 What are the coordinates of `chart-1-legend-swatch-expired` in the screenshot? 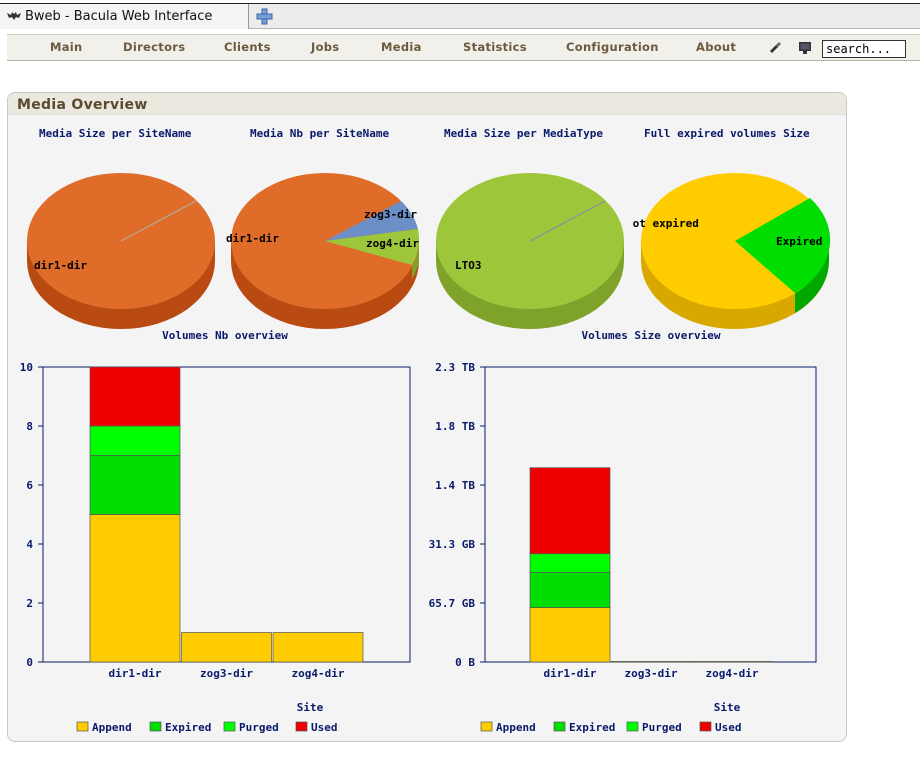 It's located at (155, 726).